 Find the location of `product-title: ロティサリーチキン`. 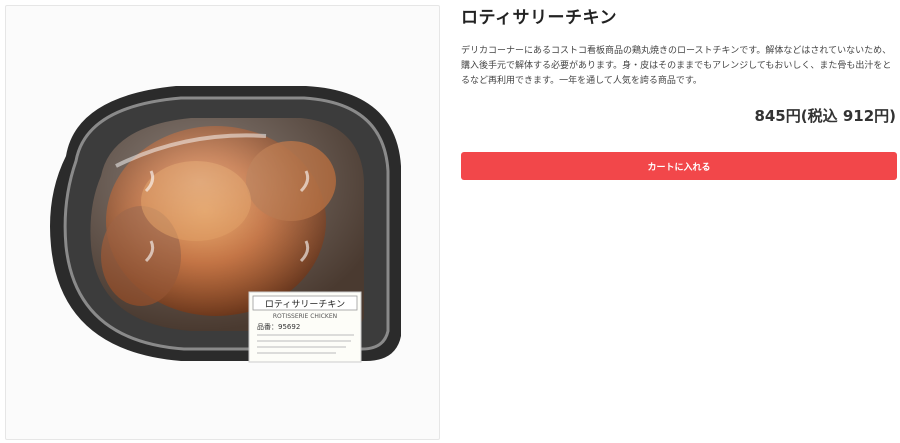

product-title: ロティサリーチキン is located at coordinates (539, 18).